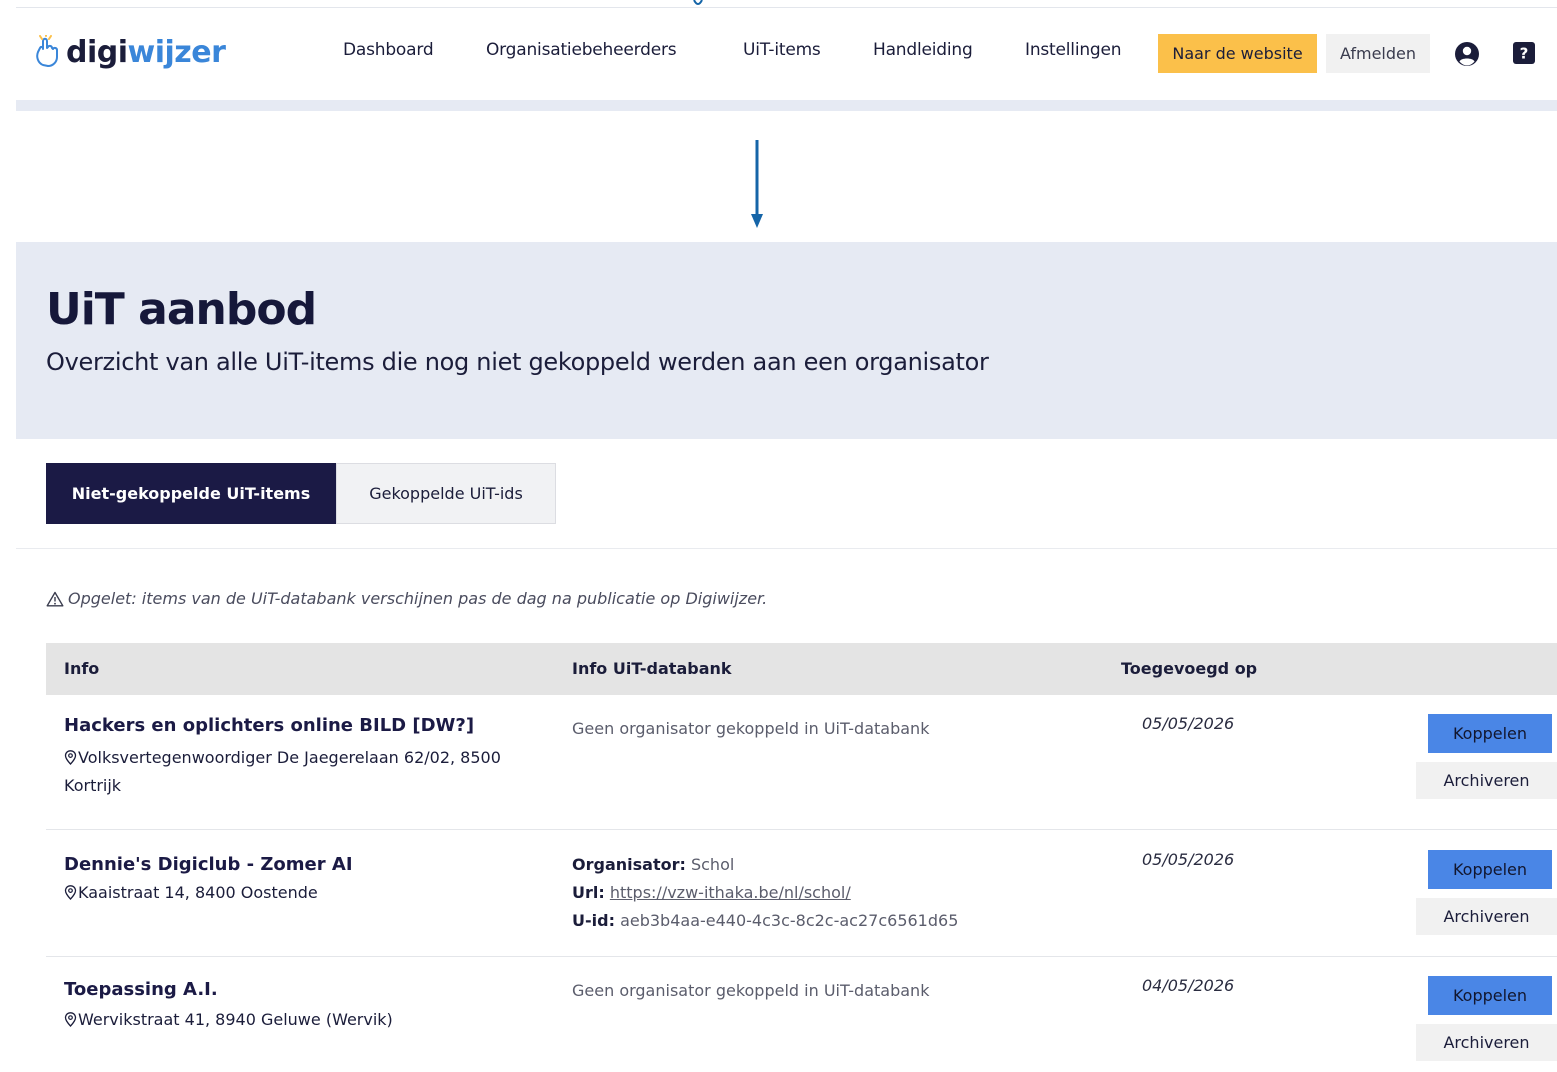 Image resolution: width=1557 pixels, height=1072 pixels. I want to click on item-address: Kaaistraat 14, 8400 Oostende, so click(294, 893).